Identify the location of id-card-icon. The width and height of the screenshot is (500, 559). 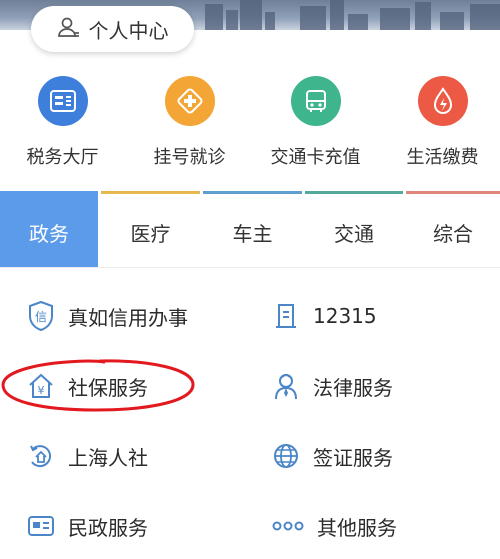
(41, 526).